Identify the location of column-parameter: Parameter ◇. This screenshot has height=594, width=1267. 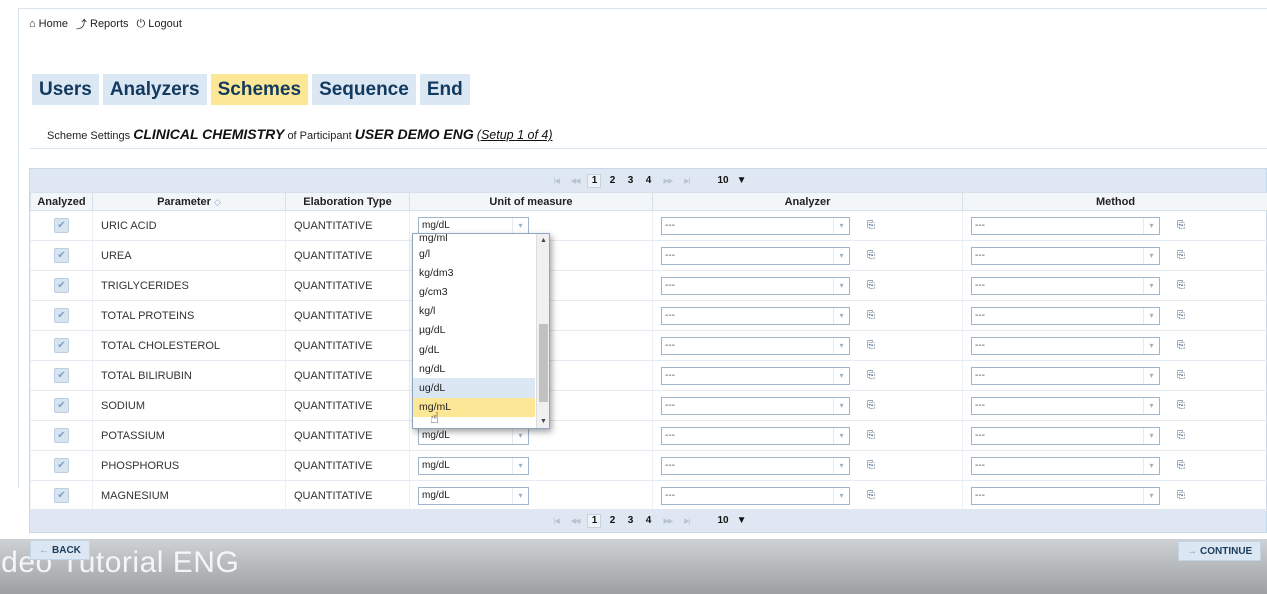
(189, 201).